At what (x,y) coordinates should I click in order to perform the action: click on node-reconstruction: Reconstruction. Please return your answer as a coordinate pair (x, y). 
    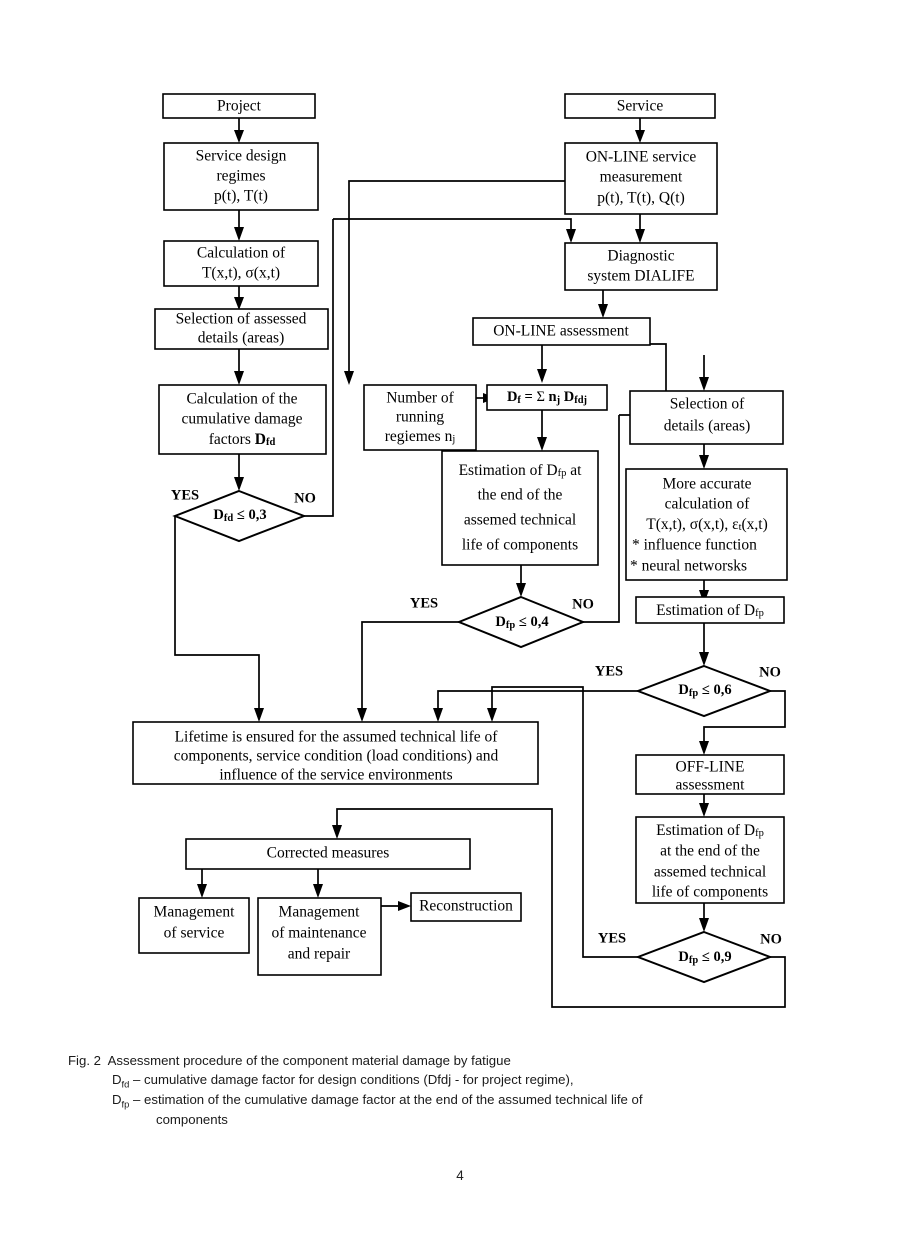
    Looking at the image, I should click on (466, 907).